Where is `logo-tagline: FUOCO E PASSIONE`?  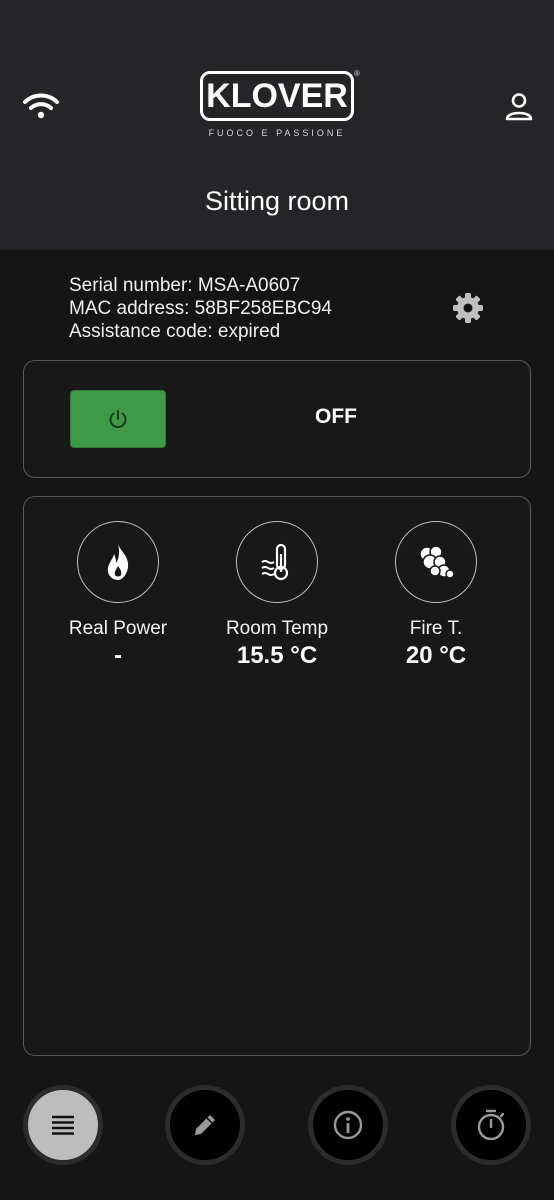 logo-tagline: FUOCO E PASSIONE is located at coordinates (277, 133).